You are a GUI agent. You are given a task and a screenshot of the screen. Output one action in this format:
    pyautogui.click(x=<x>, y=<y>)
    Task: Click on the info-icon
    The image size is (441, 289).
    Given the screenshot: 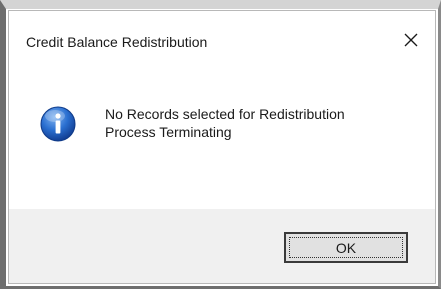 What is the action you would take?
    pyautogui.click(x=58, y=124)
    